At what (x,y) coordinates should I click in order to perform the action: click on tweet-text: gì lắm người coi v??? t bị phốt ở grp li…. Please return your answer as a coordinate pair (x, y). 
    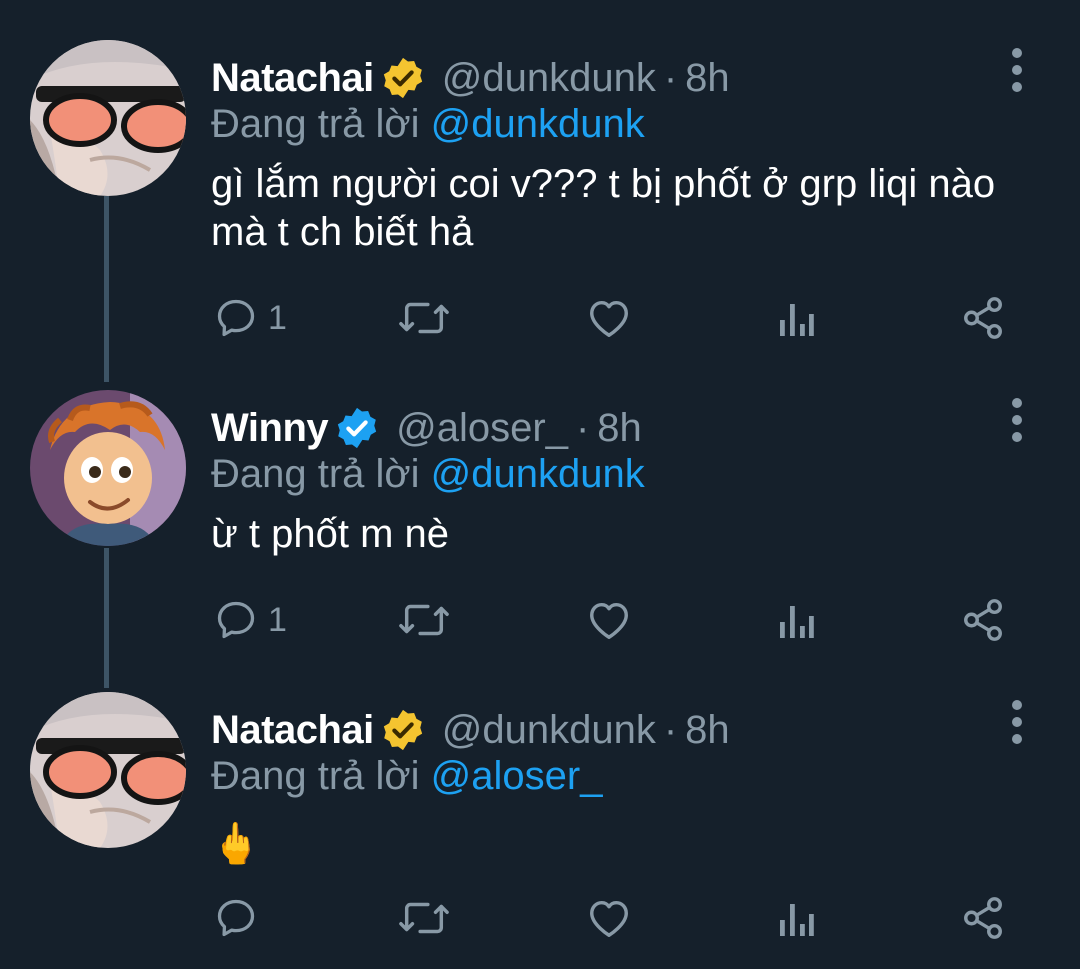
    Looking at the image, I should click on (603, 208).